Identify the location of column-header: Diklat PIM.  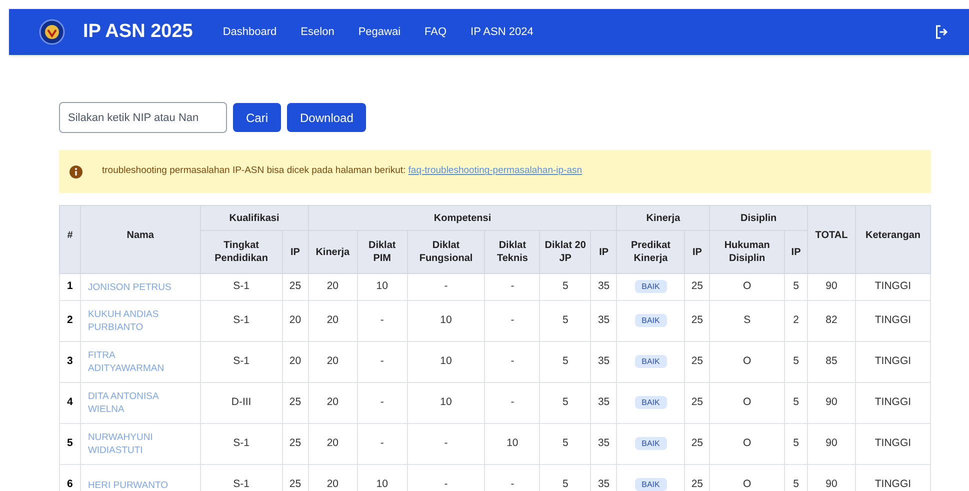
(382, 252).